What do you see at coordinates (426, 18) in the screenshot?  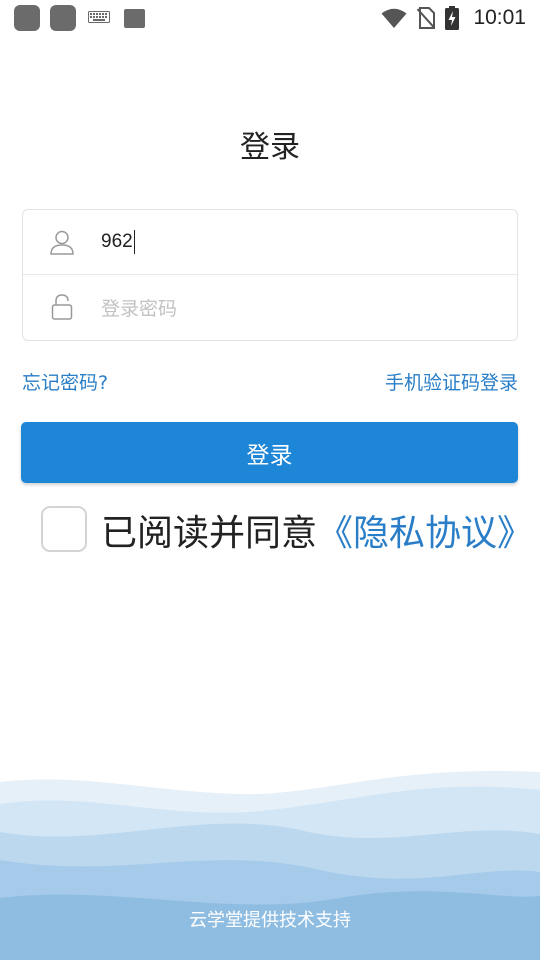 I see `no-sim-icon` at bounding box center [426, 18].